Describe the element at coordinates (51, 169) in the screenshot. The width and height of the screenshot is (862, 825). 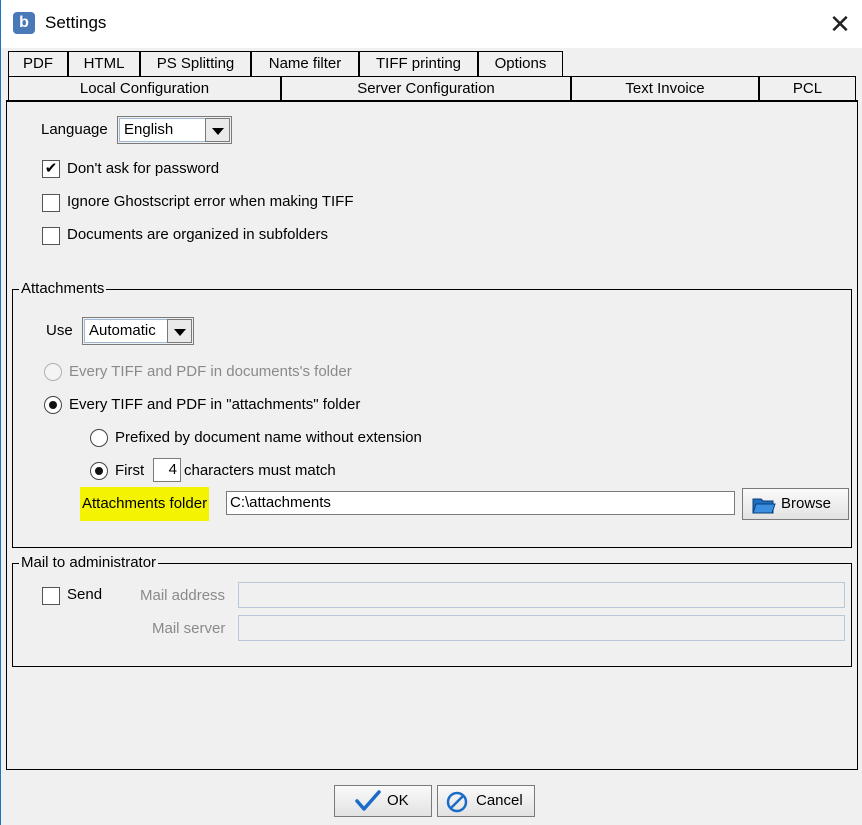
I see `dont-ask-password-checkbox: ✔` at that location.